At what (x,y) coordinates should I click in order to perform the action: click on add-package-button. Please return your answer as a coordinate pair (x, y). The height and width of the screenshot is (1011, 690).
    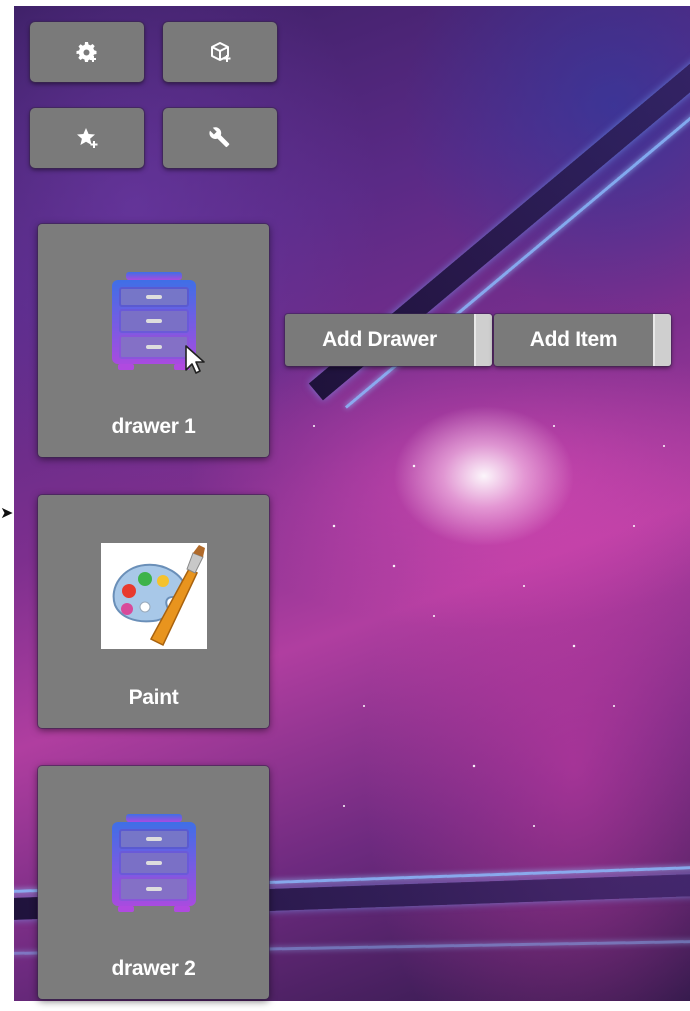
    Looking at the image, I should click on (220, 52).